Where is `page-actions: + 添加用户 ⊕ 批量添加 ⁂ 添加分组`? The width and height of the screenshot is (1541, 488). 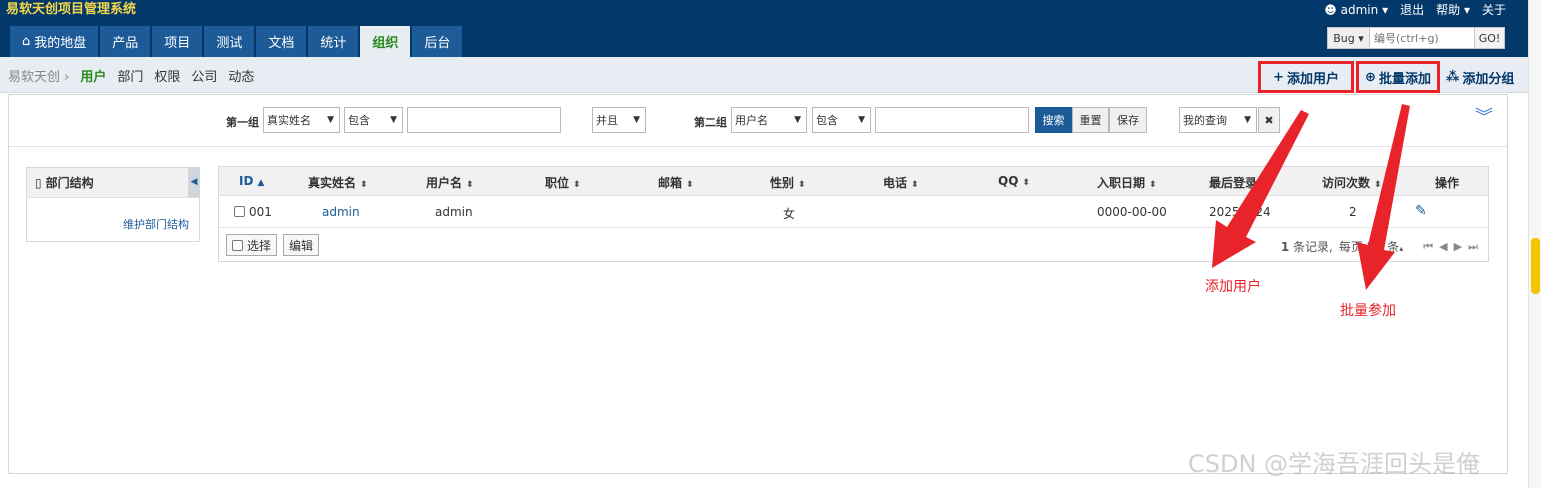 page-actions: + 添加用户 ⊕ 批量添加 ⁂ 添加分组 is located at coordinates (1388, 77).